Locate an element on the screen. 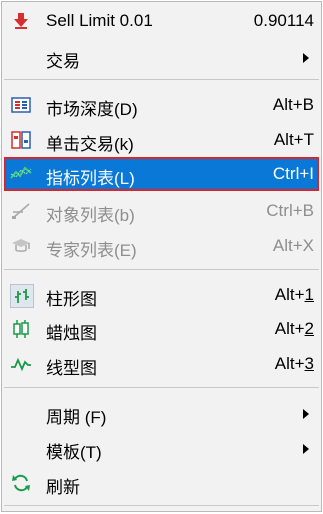 The width and height of the screenshot is (323, 514). market-depth-icon is located at coordinates (21, 105).